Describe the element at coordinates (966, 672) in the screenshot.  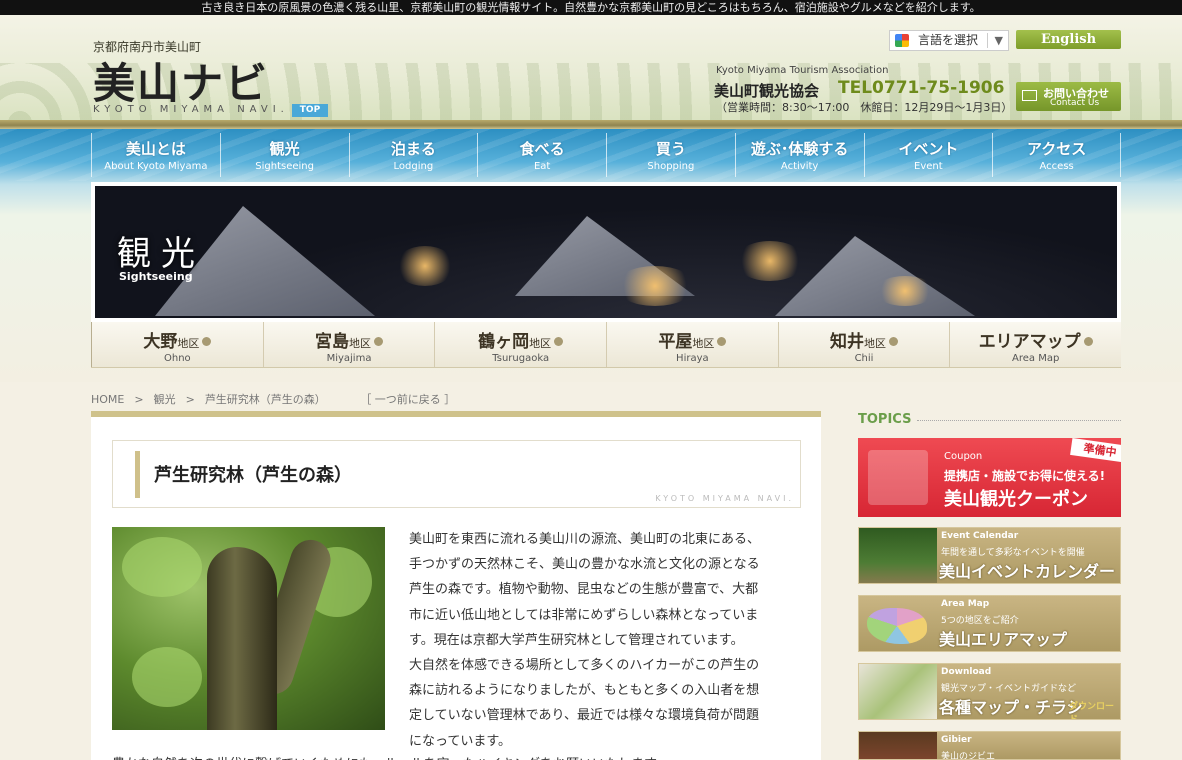
I see `banner-label-en: Download` at that location.